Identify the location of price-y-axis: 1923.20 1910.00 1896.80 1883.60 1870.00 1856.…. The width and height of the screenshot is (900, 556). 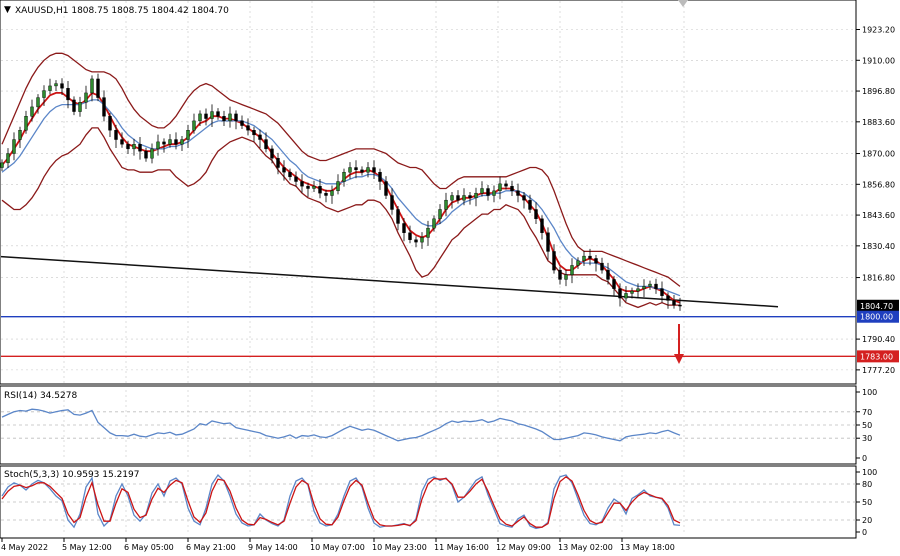
(877, 200).